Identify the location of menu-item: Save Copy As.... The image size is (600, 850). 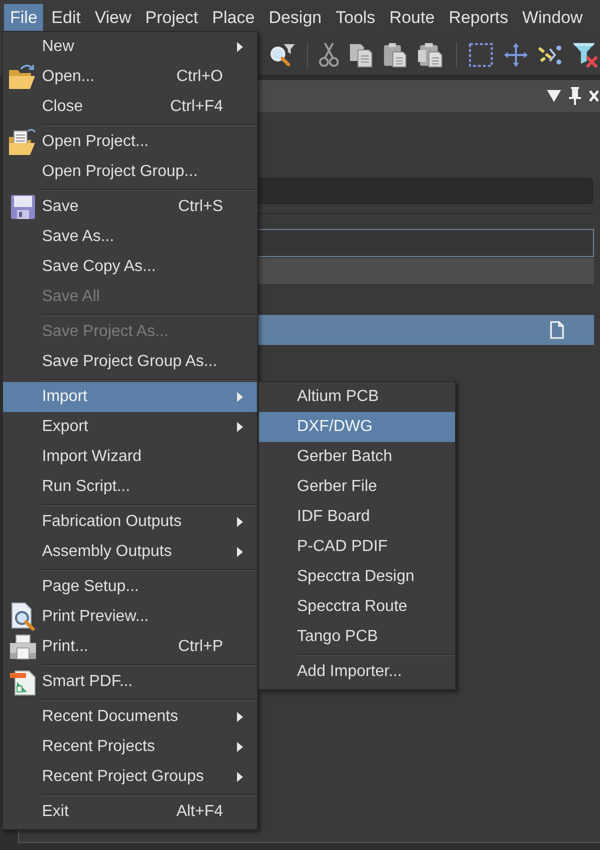
(130, 267).